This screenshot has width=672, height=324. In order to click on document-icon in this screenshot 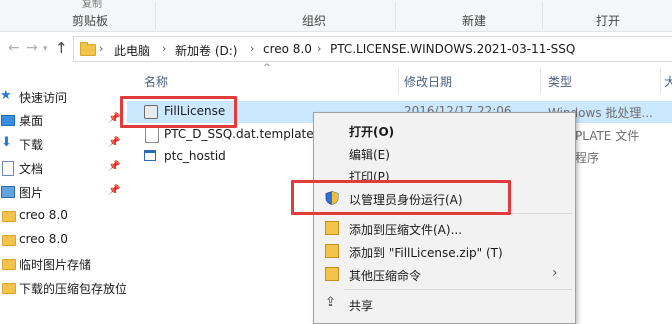, I will do `click(8, 168)`.